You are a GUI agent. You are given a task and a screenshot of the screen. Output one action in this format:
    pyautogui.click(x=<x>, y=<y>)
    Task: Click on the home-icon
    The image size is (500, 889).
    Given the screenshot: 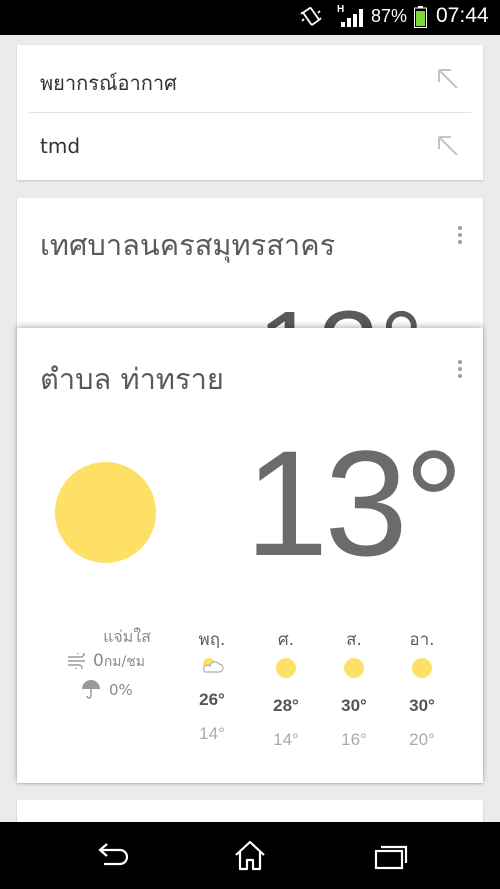 What is the action you would take?
    pyautogui.click(x=250, y=856)
    